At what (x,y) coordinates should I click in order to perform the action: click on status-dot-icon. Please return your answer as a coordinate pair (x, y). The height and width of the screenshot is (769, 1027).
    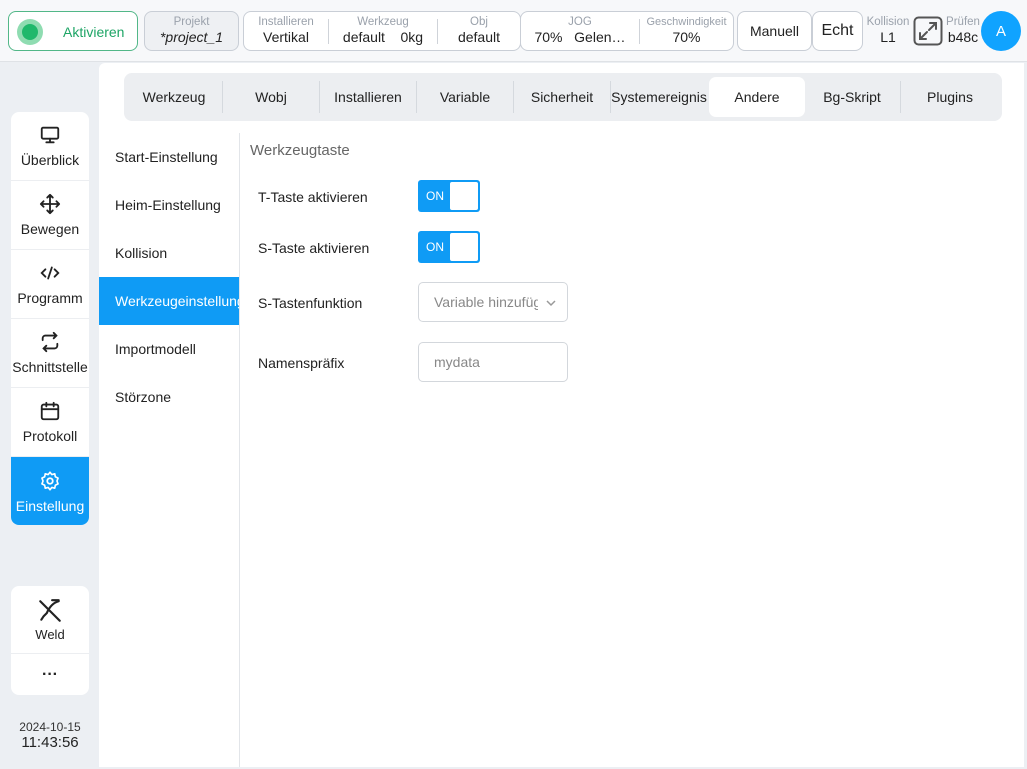
    Looking at the image, I should click on (30, 32).